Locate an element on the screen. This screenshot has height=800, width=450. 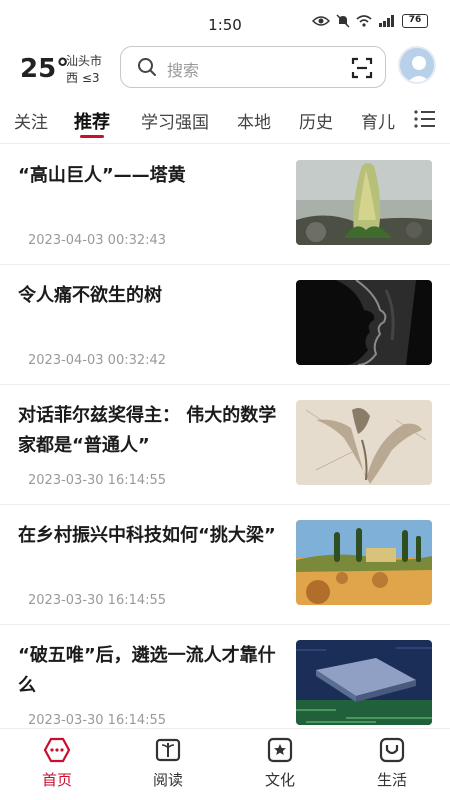
user-avatar-icon is located at coordinates (419, 69).